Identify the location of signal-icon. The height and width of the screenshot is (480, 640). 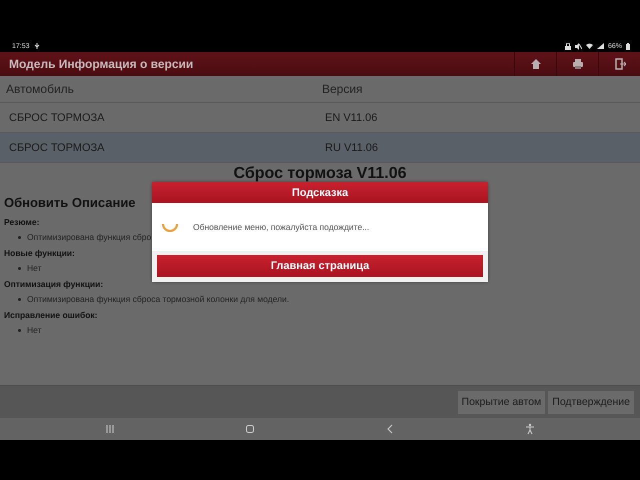
(600, 46).